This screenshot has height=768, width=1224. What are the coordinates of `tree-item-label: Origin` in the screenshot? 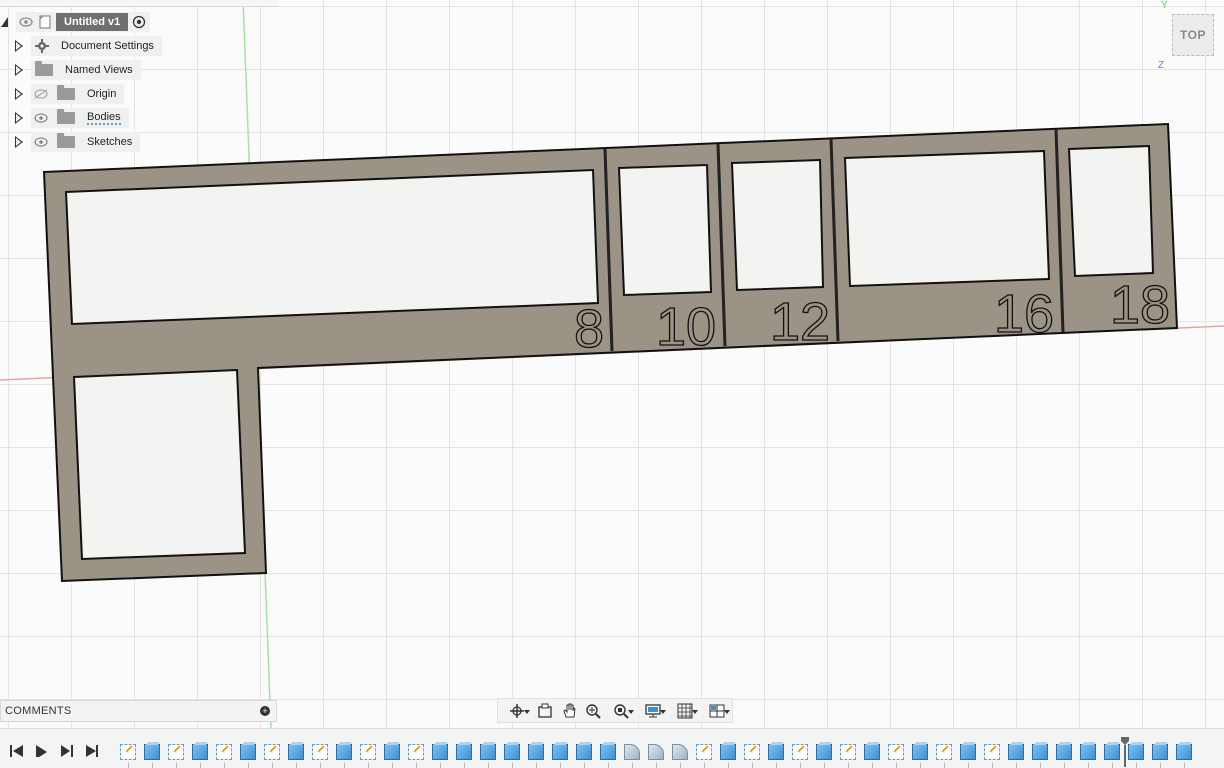 It's located at (102, 94).